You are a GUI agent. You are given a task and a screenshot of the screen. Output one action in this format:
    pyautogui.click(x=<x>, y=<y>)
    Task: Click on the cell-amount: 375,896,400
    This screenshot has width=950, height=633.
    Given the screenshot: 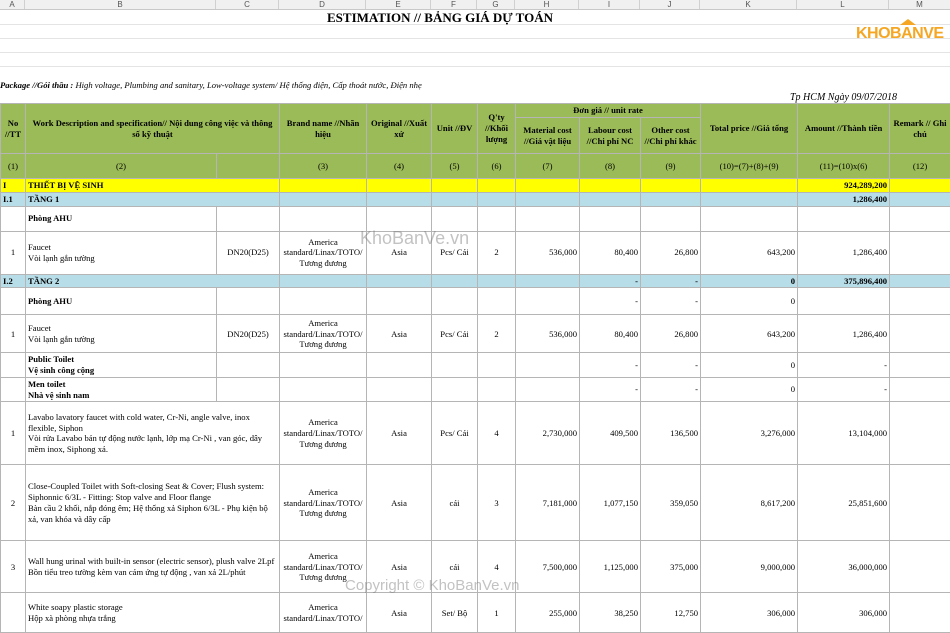 What is the action you would take?
    pyautogui.click(x=844, y=281)
    